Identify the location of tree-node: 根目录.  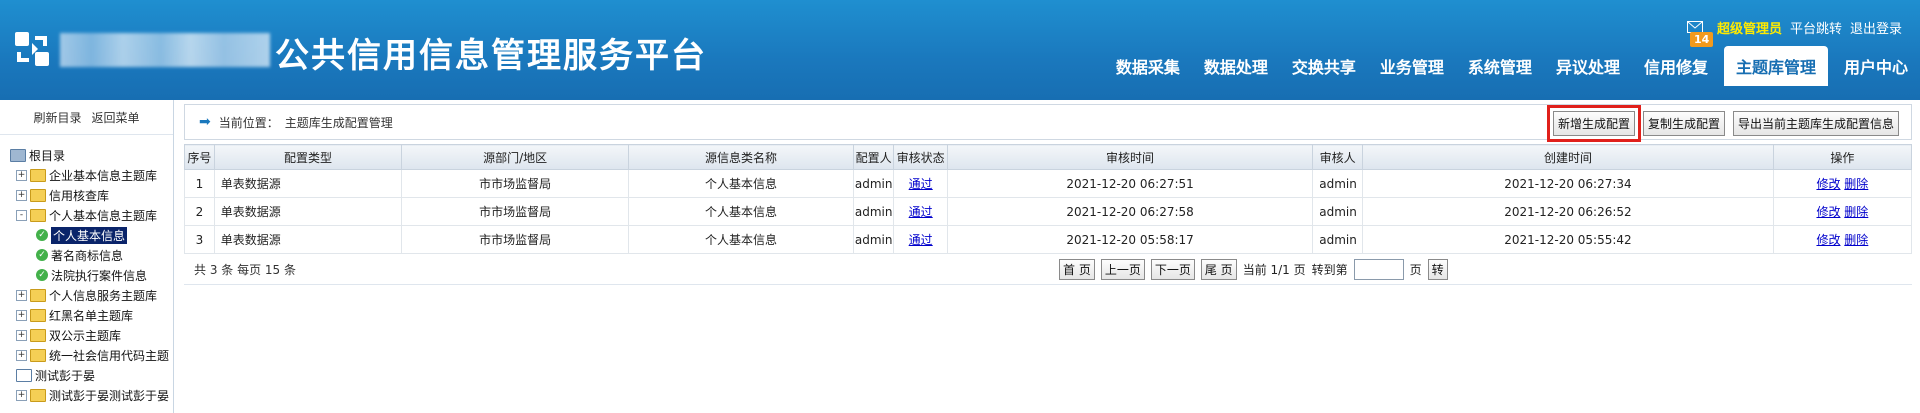
(91, 155).